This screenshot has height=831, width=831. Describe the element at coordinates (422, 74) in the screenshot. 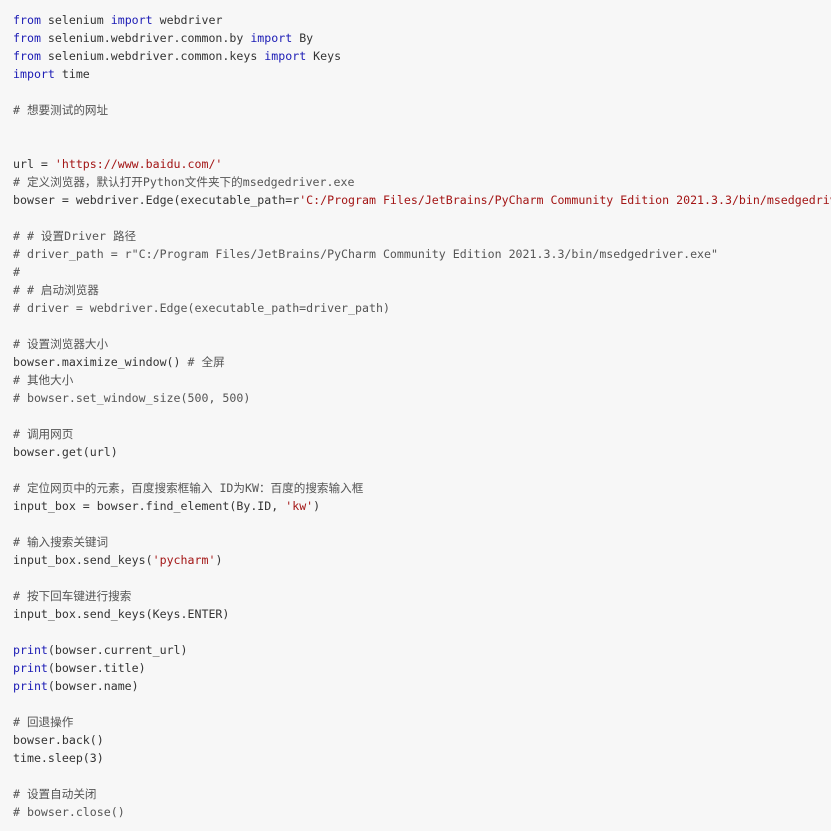

I see `code-line: import time` at that location.